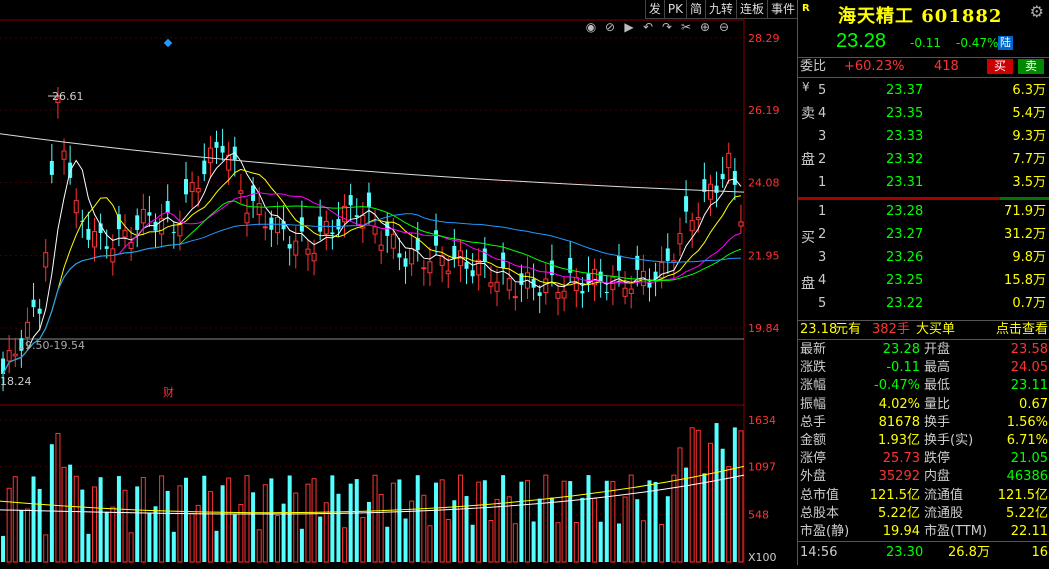 The width and height of the screenshot is (1049, 569). Describe the element at coordinates (705, 27) in the screenshot. I see `zoom-in-icon: ⊕` at that location.